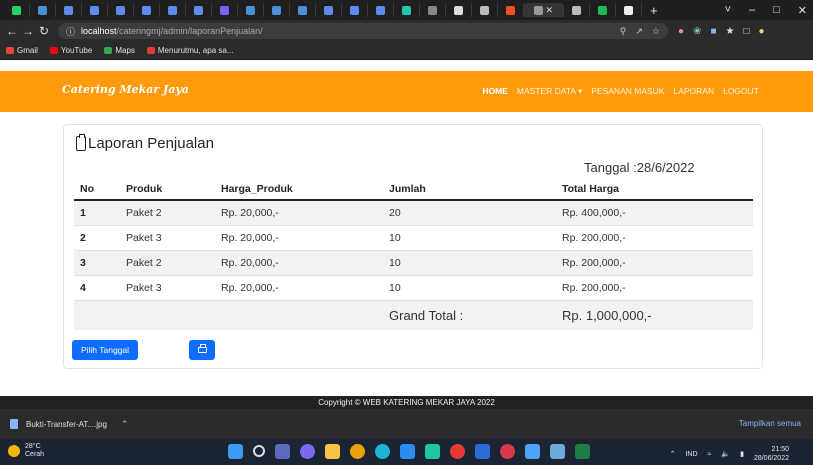 This screenshot has height=465, width=813. What do you see at coordinates (482, 451) in the screenshot?
I see `word-icon` at bounding box center [482, 451].